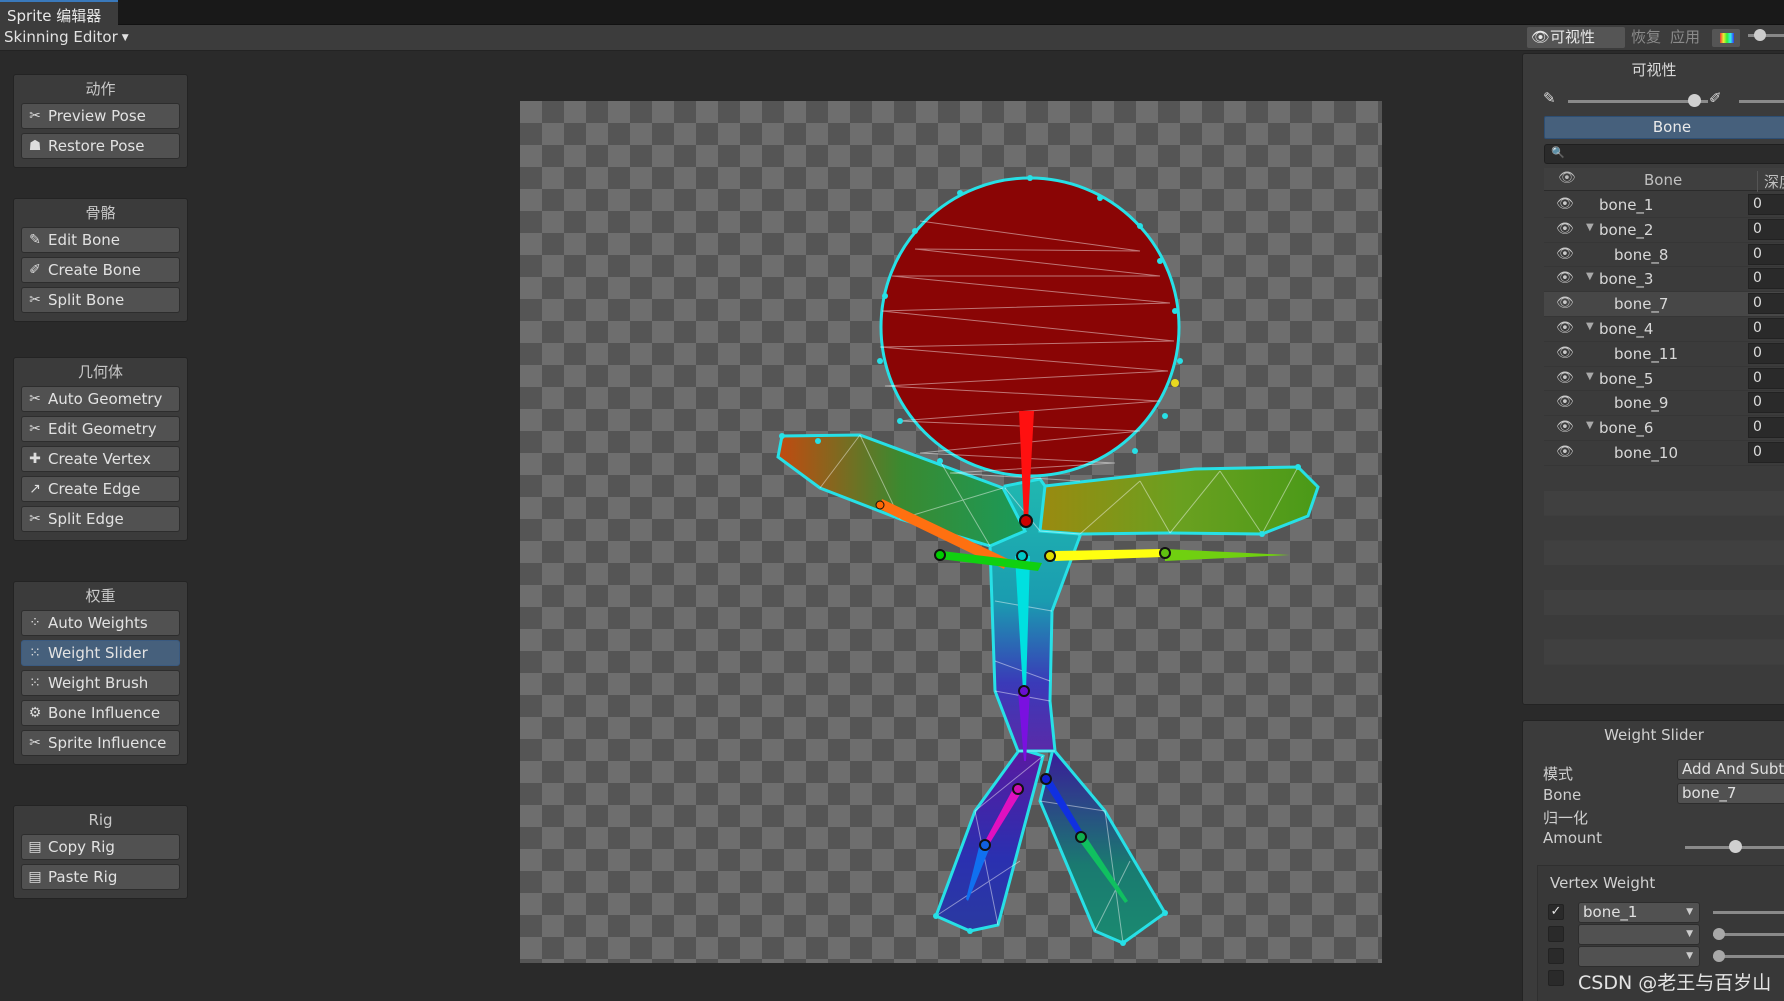  Describe the element at coordinates (35, 300) in the screenshot. I see `split-bone-icon: ✂` at that location.